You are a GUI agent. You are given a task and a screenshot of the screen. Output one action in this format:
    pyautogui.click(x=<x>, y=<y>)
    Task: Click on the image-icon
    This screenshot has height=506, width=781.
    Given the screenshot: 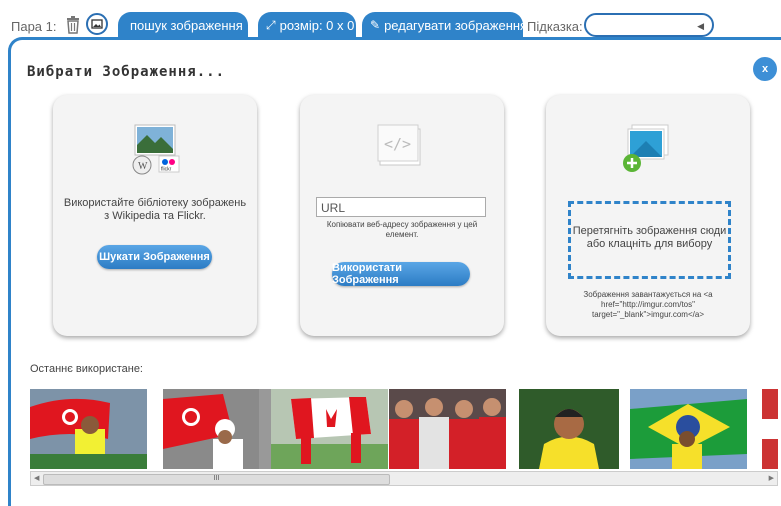 What is the action you would take?
    pyautogui.click(x=97, y=24)
    